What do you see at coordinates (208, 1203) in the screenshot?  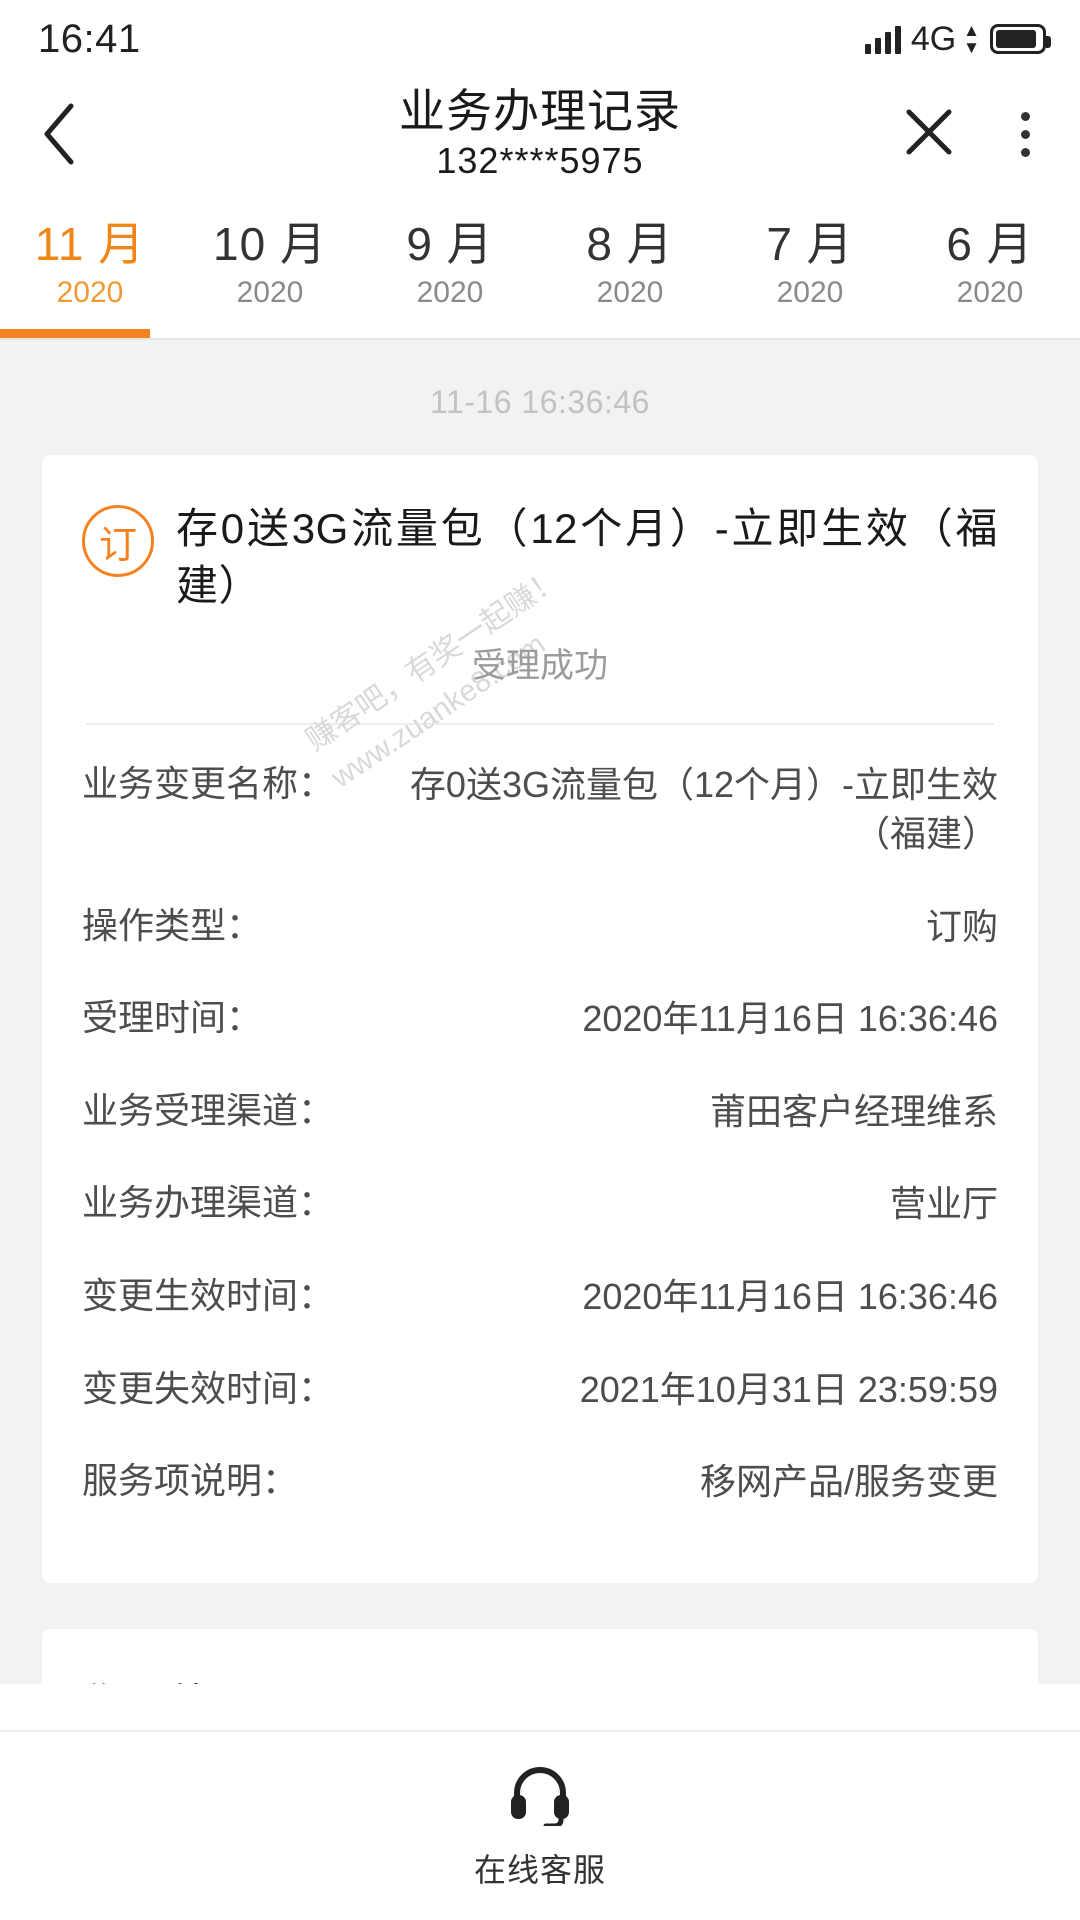 I see `detail-label: 业务办理渠道：` at bounding box center [208, 1203].